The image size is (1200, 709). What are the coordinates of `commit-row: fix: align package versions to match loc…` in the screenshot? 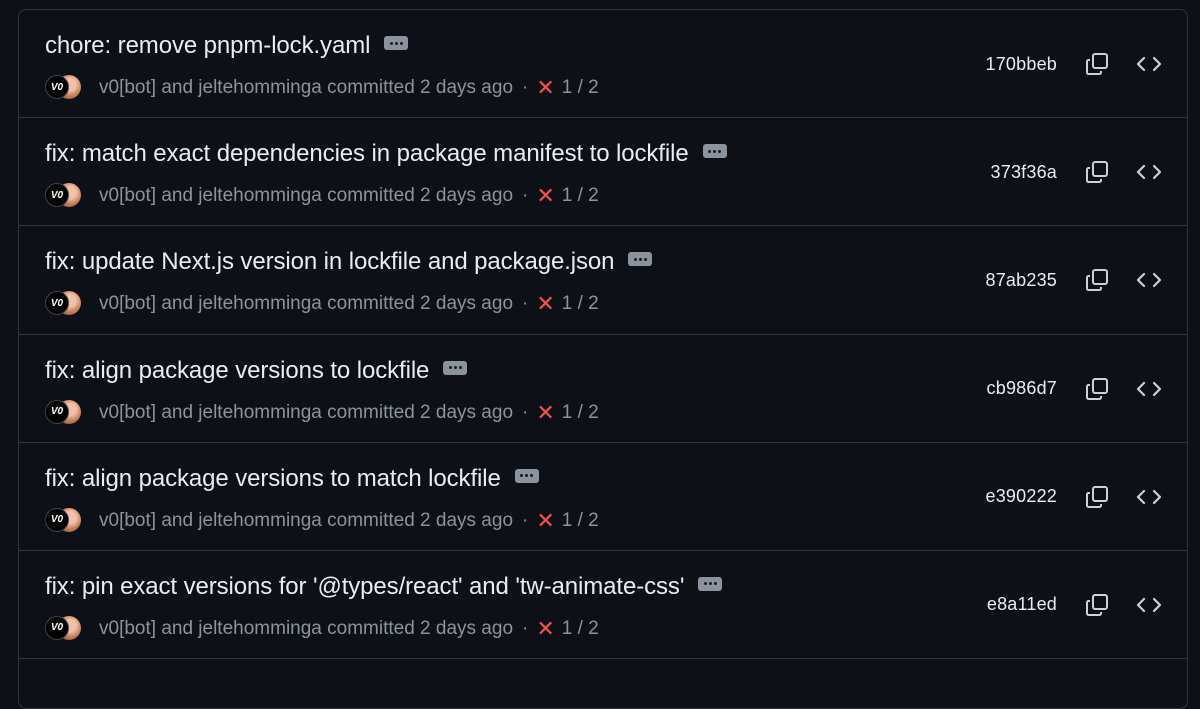 It's located at (603, 497).